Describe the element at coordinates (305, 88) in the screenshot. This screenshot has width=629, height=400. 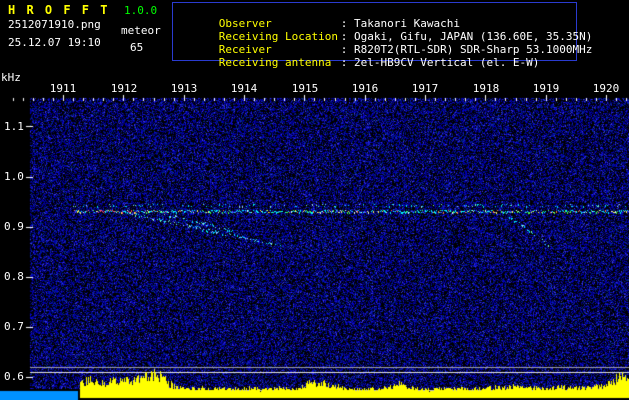
I see `time-label: 1915` at that location.